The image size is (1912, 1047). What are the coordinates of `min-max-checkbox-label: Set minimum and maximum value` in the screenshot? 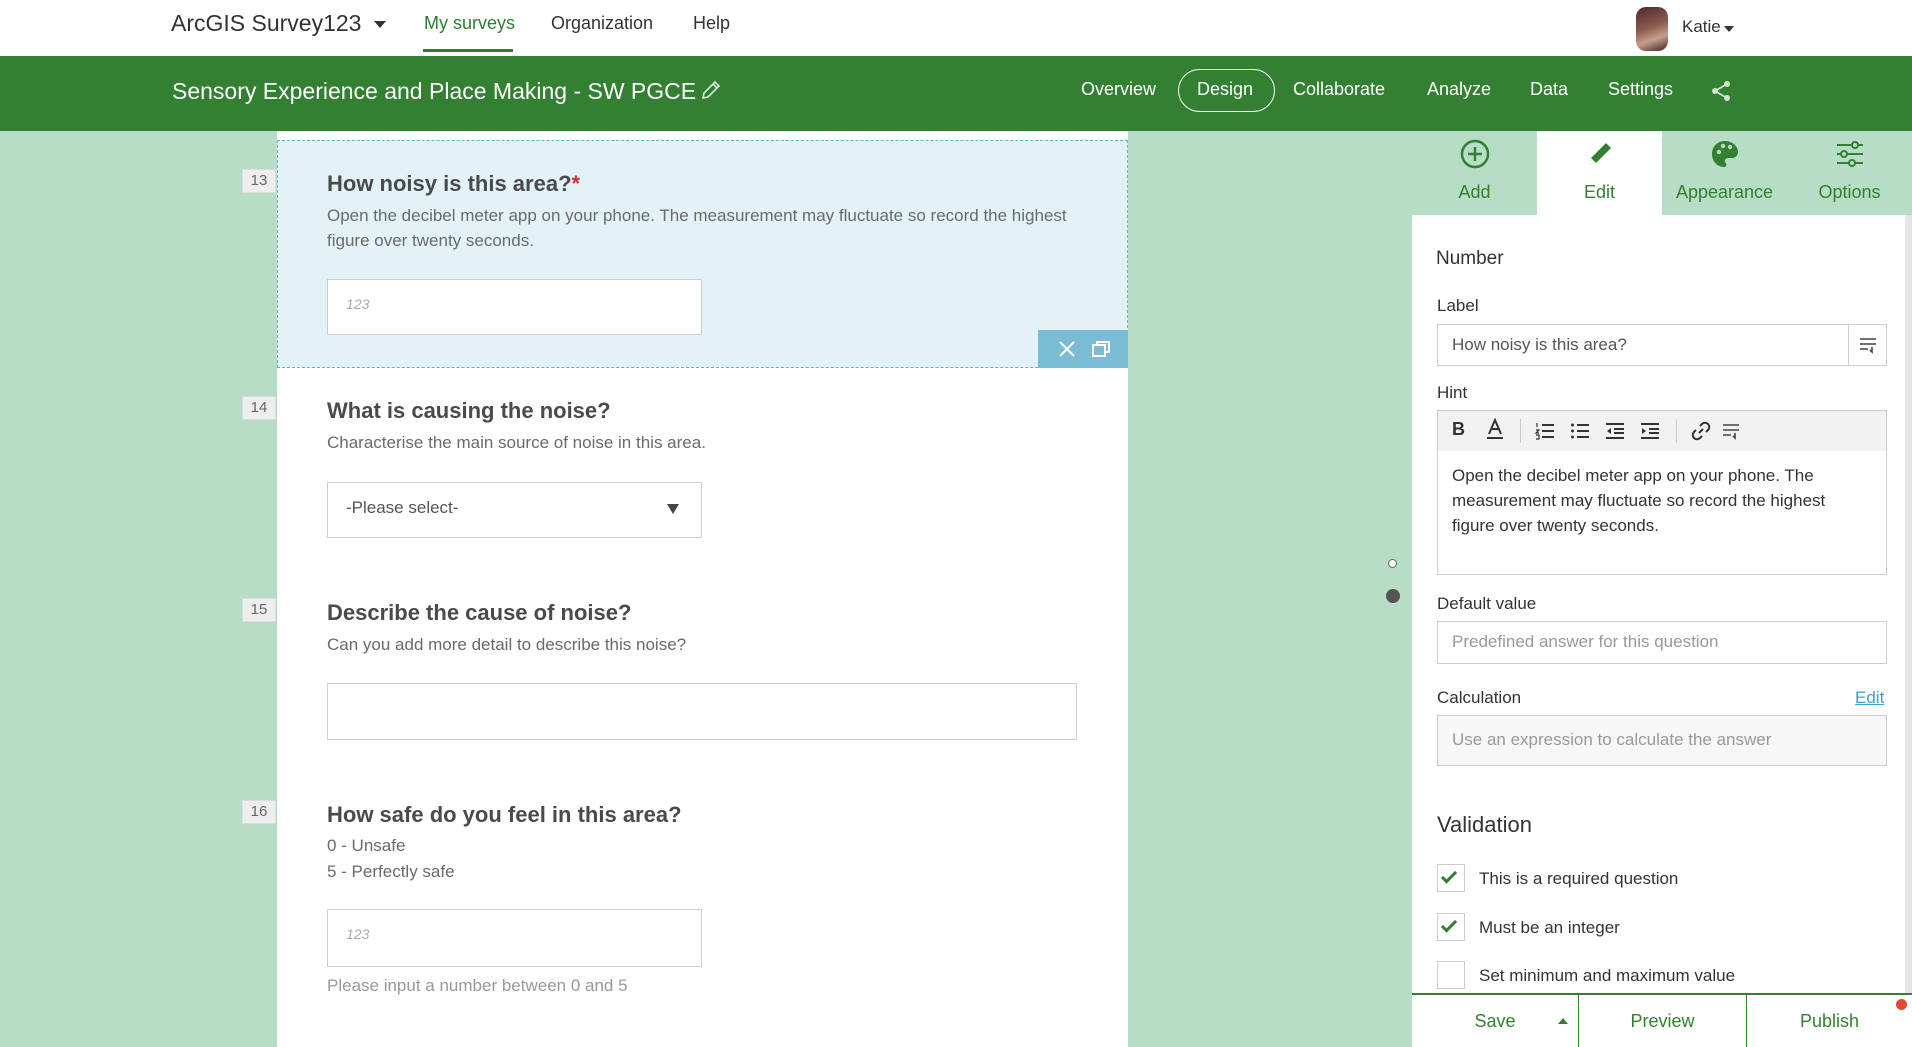 It's located at (1607, 975).